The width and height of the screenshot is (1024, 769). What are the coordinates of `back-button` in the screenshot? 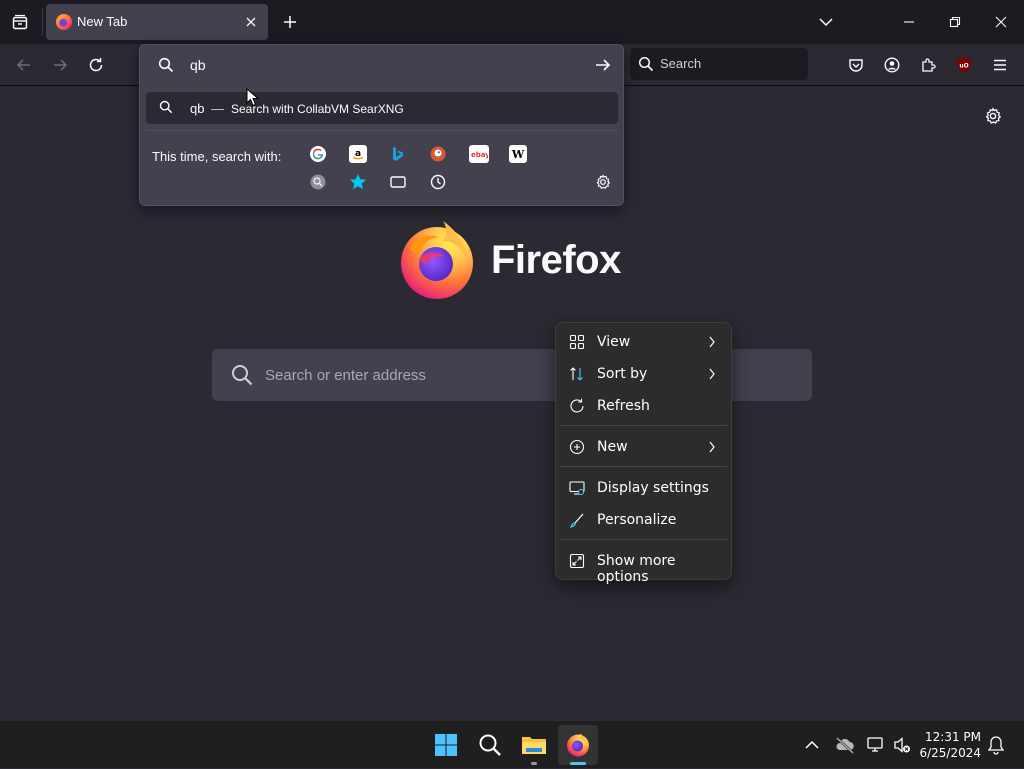 It's located at (24, 65).